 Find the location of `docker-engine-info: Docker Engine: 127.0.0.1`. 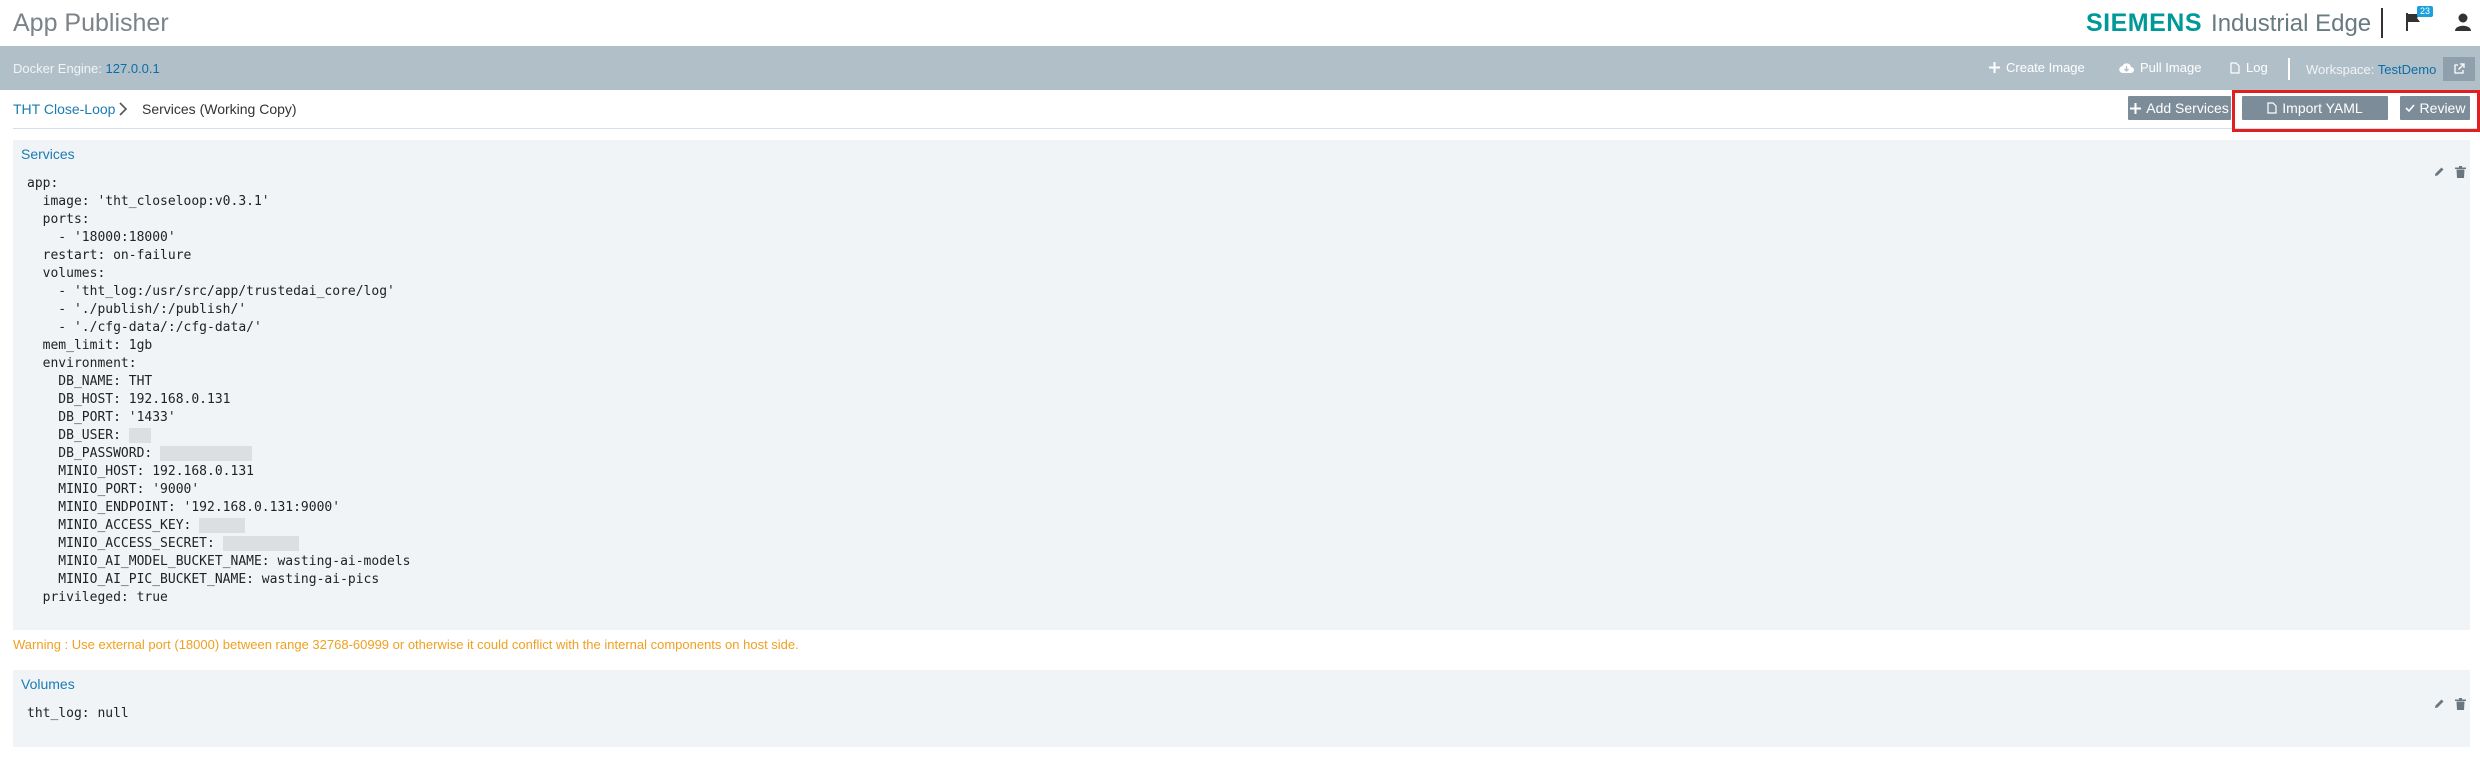

docker-engine-info: Docker Engine: 127.0.0.1 is located at coordinates (86, 68).